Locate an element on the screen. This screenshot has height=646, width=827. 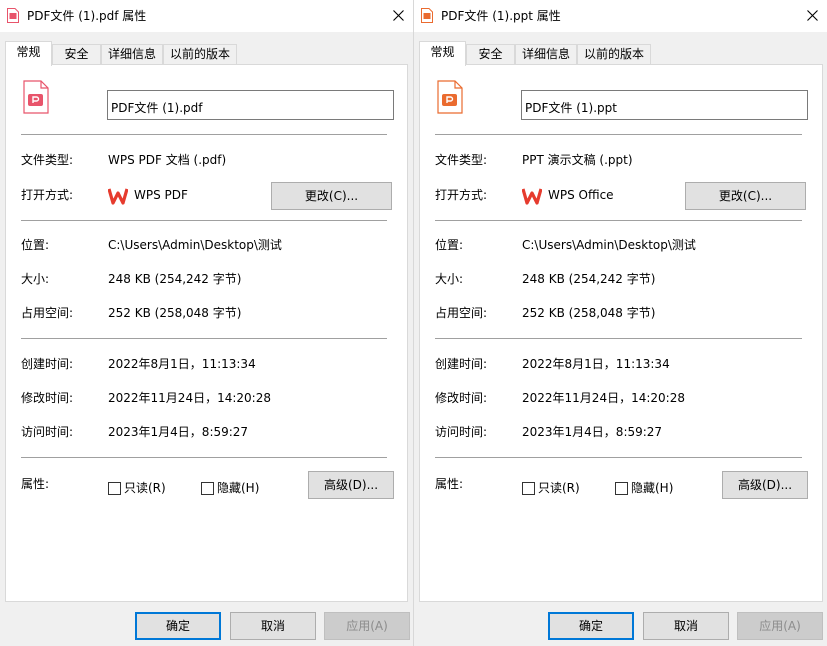
window-title: PDF文件 (1).ppt 属性 is located at coordinates (501, 16).